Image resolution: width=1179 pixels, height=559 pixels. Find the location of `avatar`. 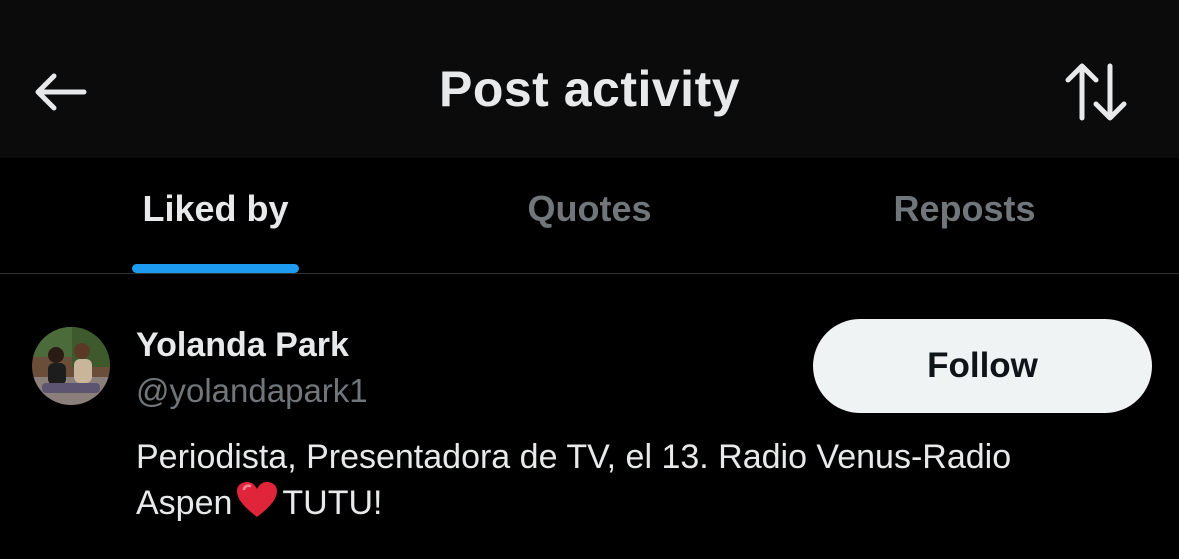

avatar is located at coordinates (71, 366).